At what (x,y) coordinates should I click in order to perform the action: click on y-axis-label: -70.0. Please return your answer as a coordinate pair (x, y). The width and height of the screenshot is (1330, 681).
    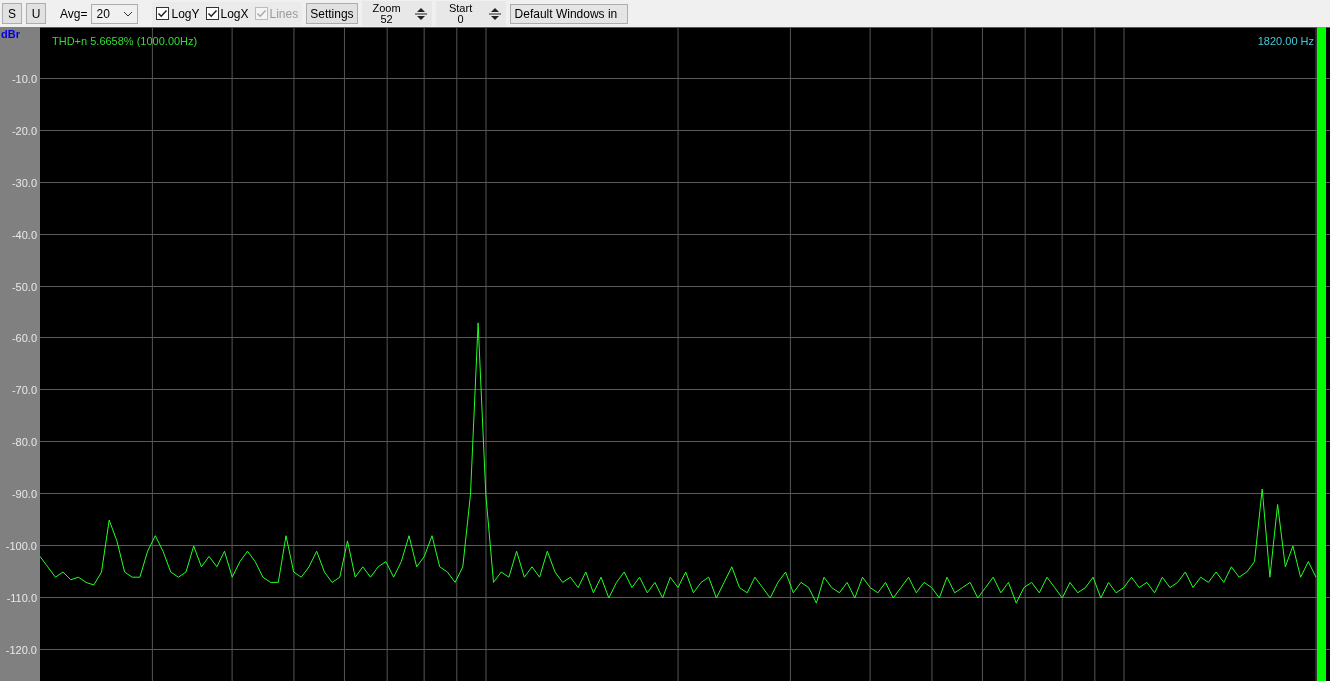
    Looking at the image, I should click on (24, 390).